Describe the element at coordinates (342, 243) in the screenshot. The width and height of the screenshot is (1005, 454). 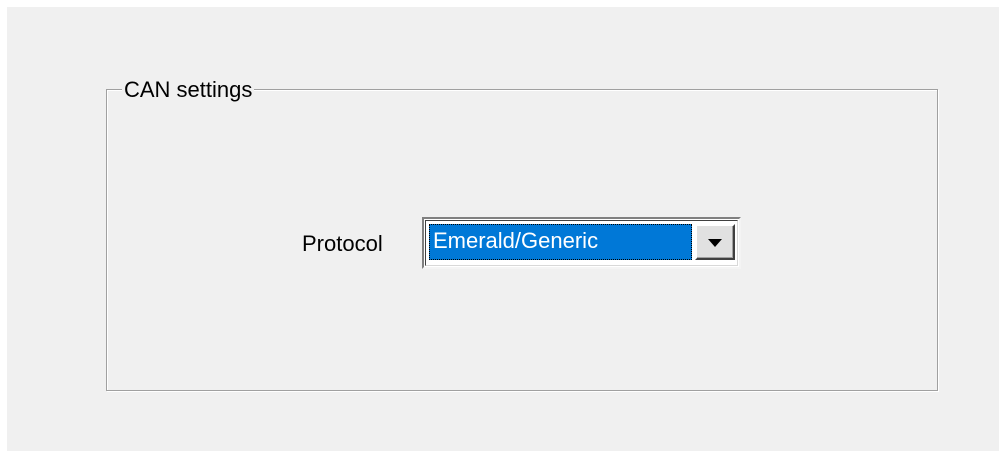
I see `protocol-label: Protocol` at that location.